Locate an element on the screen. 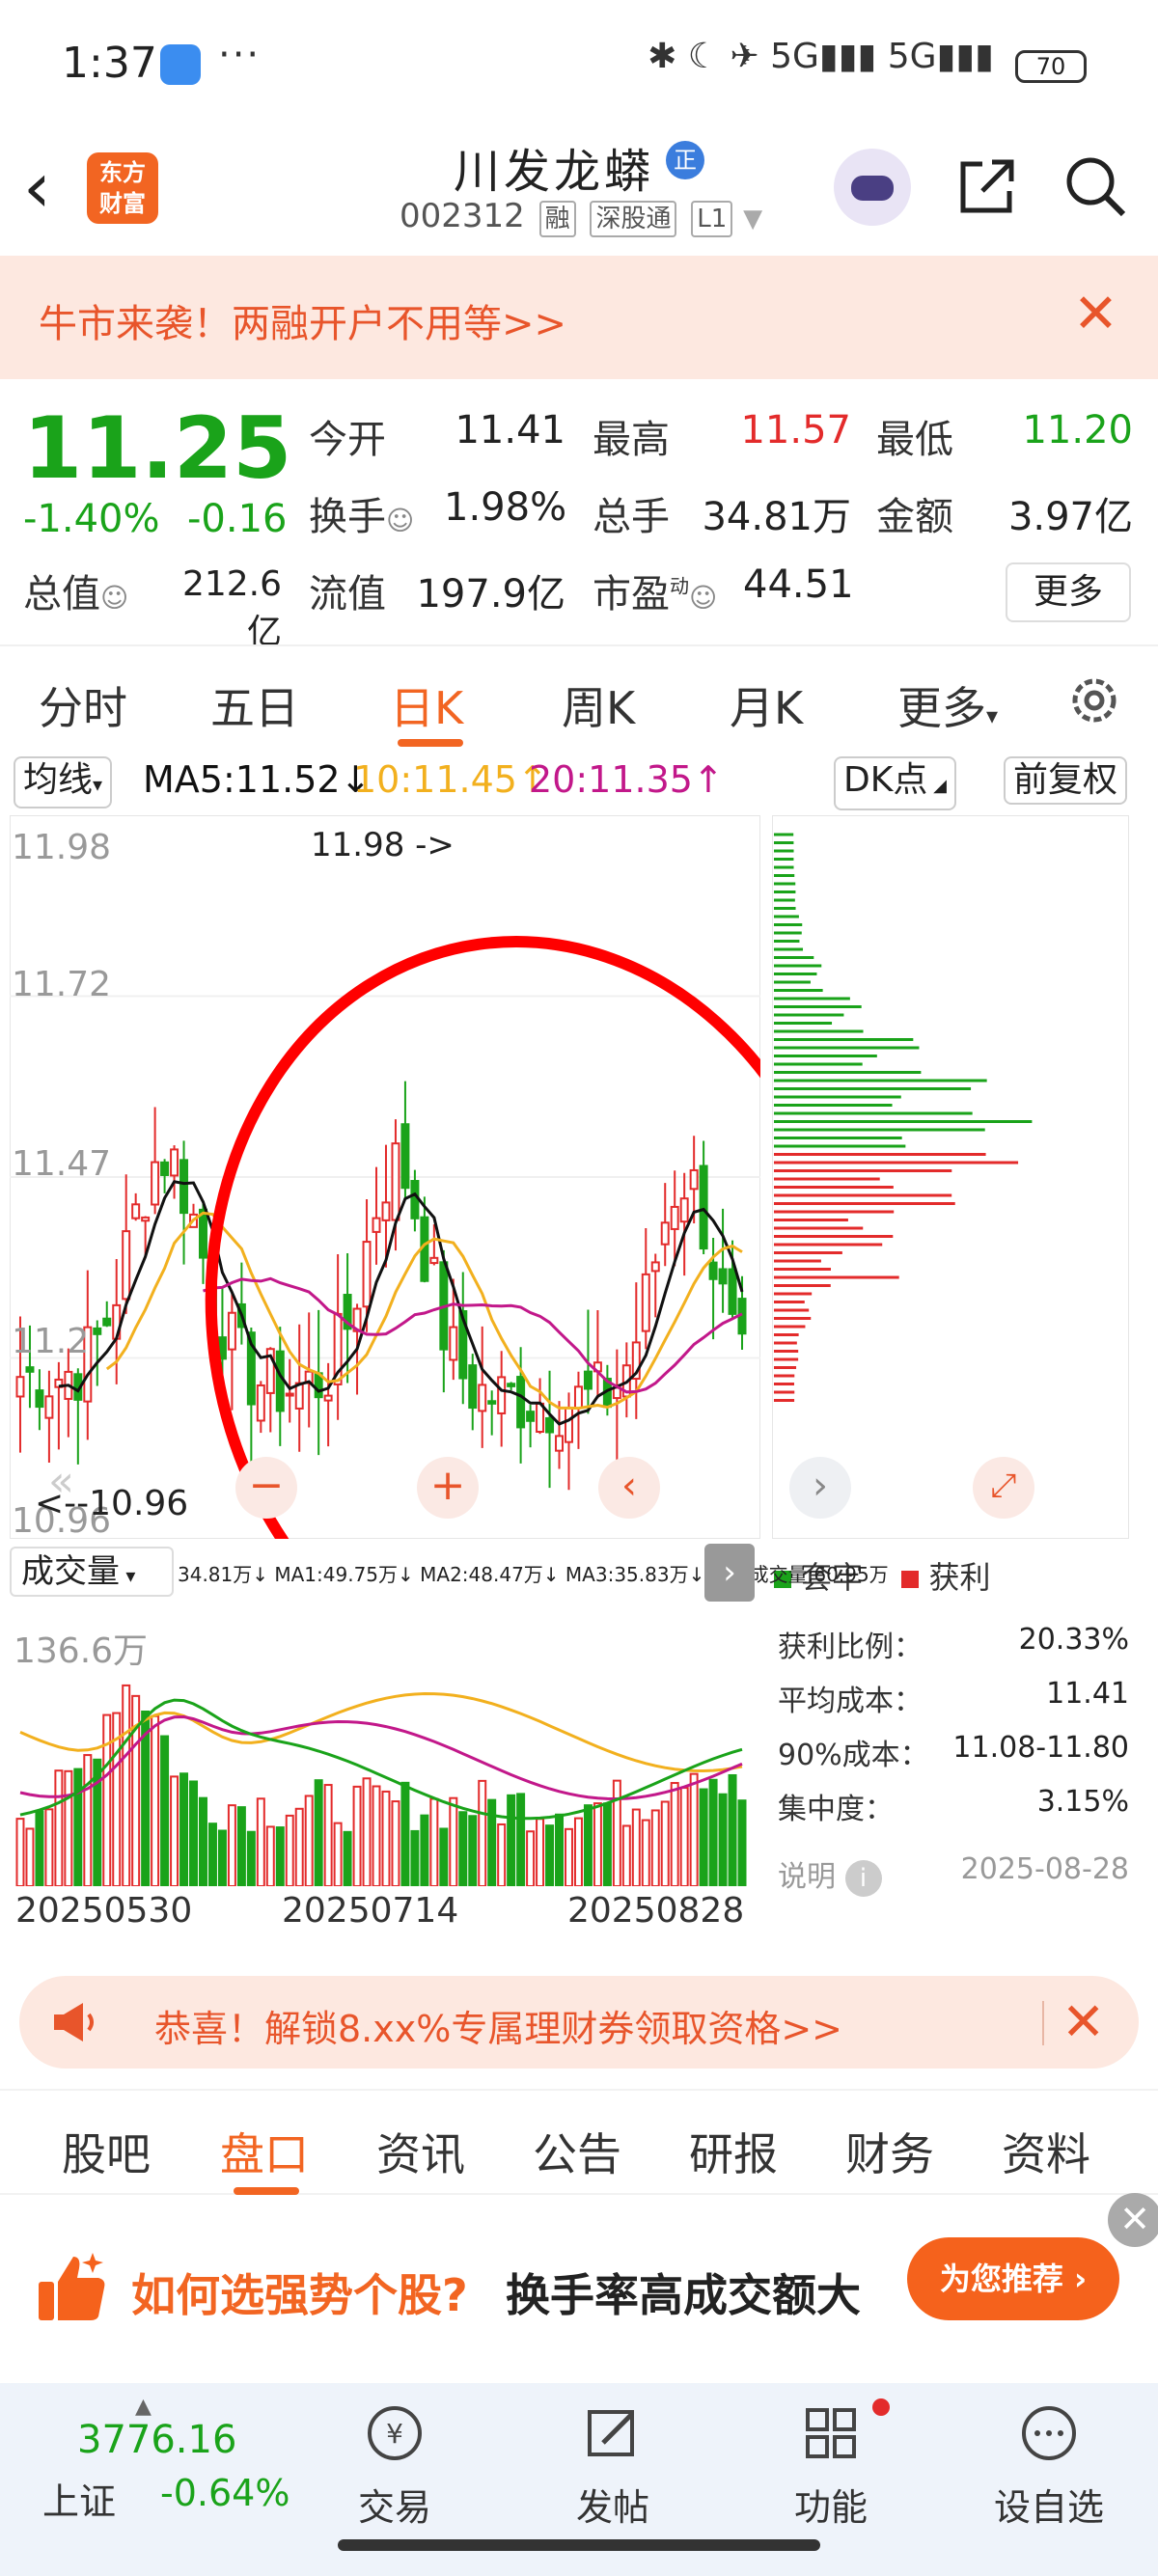 This screenshot has height=2576, width=1158. recommend-button: 为您推荐 › is located at coordinates (1013, 2278).